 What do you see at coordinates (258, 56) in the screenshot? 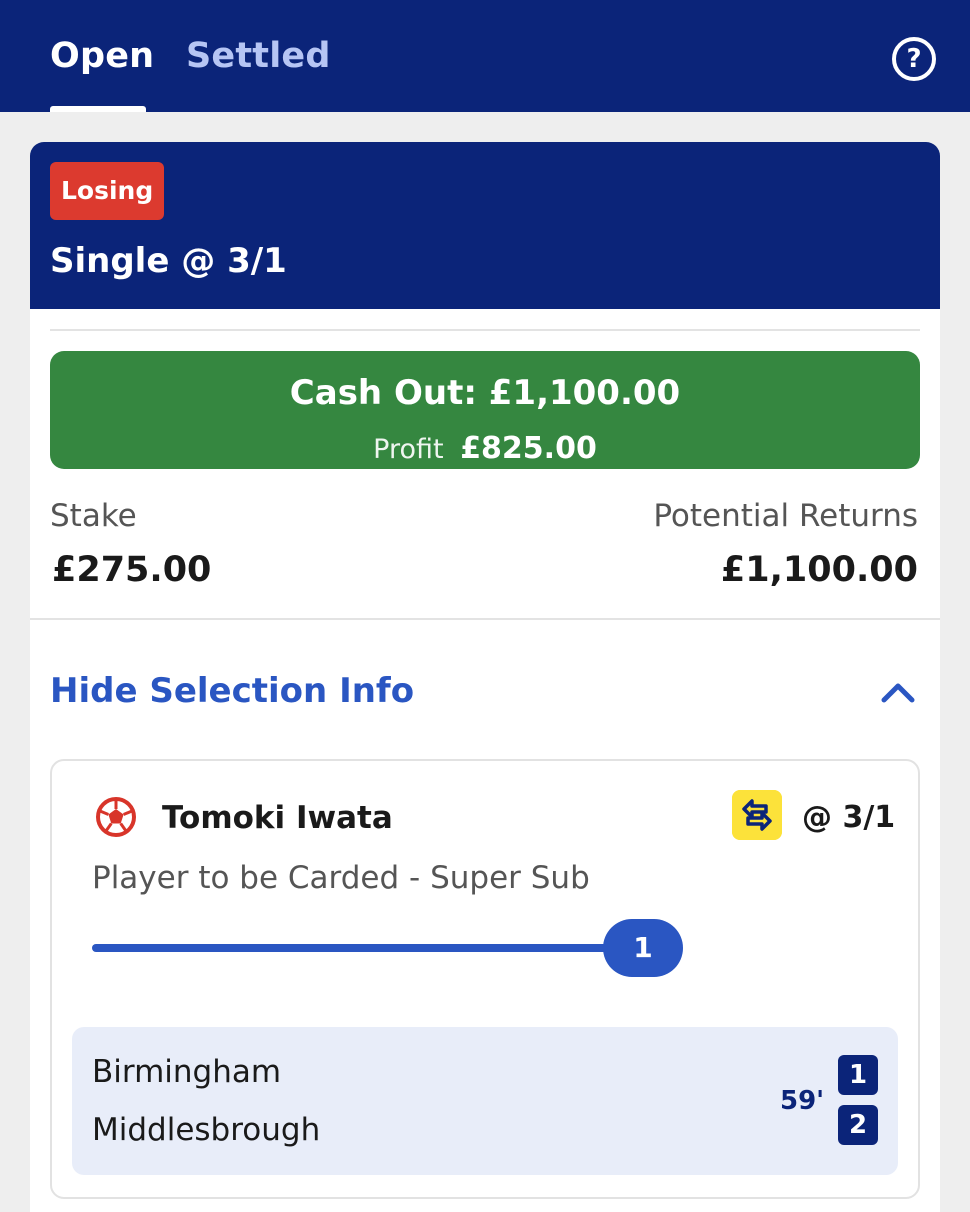
I see `tab-settled: Settled` at bounding box center [258, 56].